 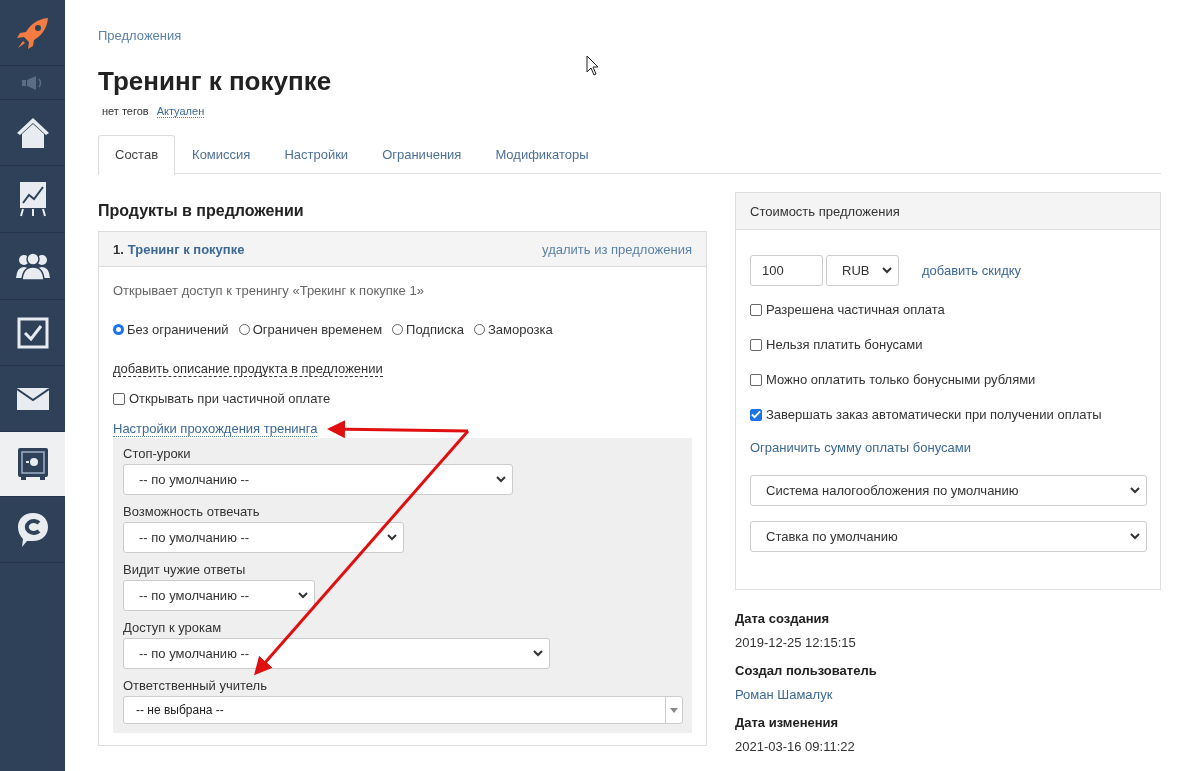 I want to click on tags-label: нет тегов, so click(x=125, y=111).